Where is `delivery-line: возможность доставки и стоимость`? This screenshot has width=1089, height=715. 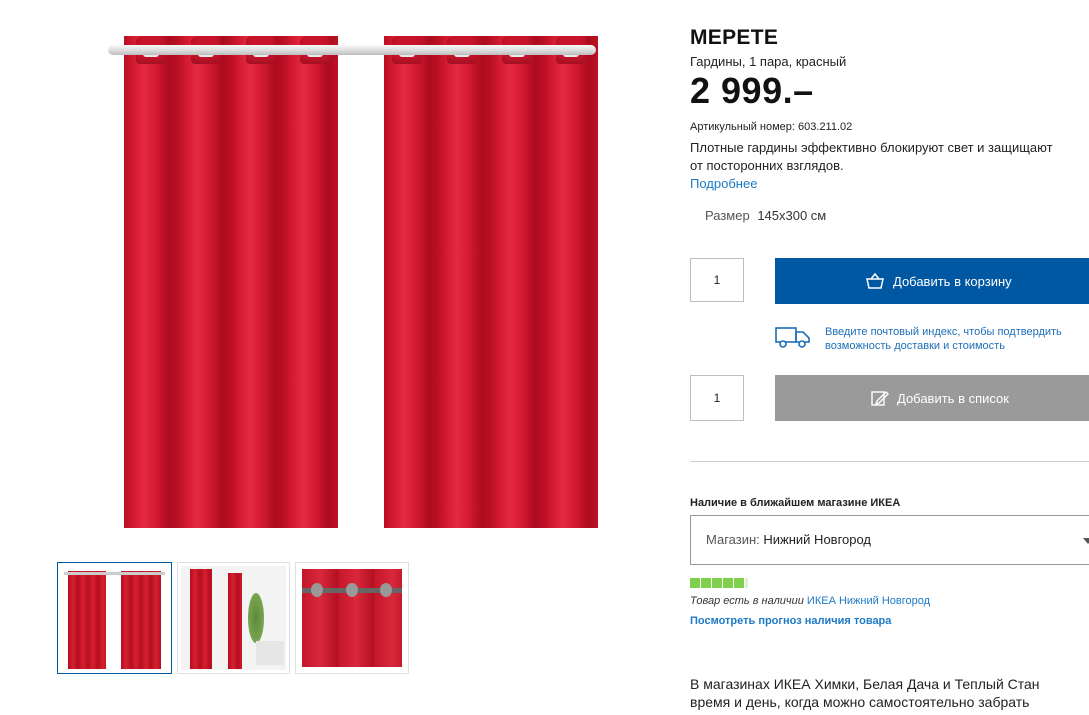
delivery-line: возможность доставки и стоимость is located at coordinates (915, 346).